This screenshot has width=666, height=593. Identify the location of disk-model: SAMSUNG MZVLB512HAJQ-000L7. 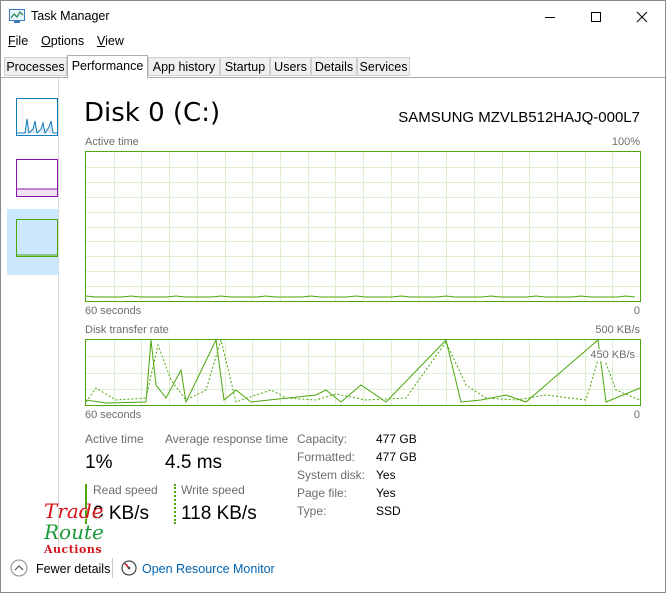
(519, 117).